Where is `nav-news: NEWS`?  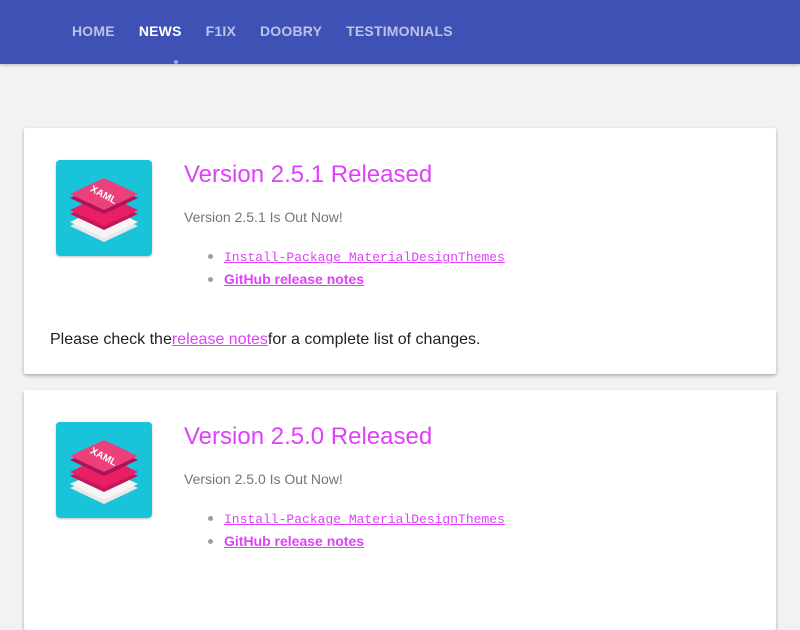
nav-news: NEWS is located at coordinates (160, 32).